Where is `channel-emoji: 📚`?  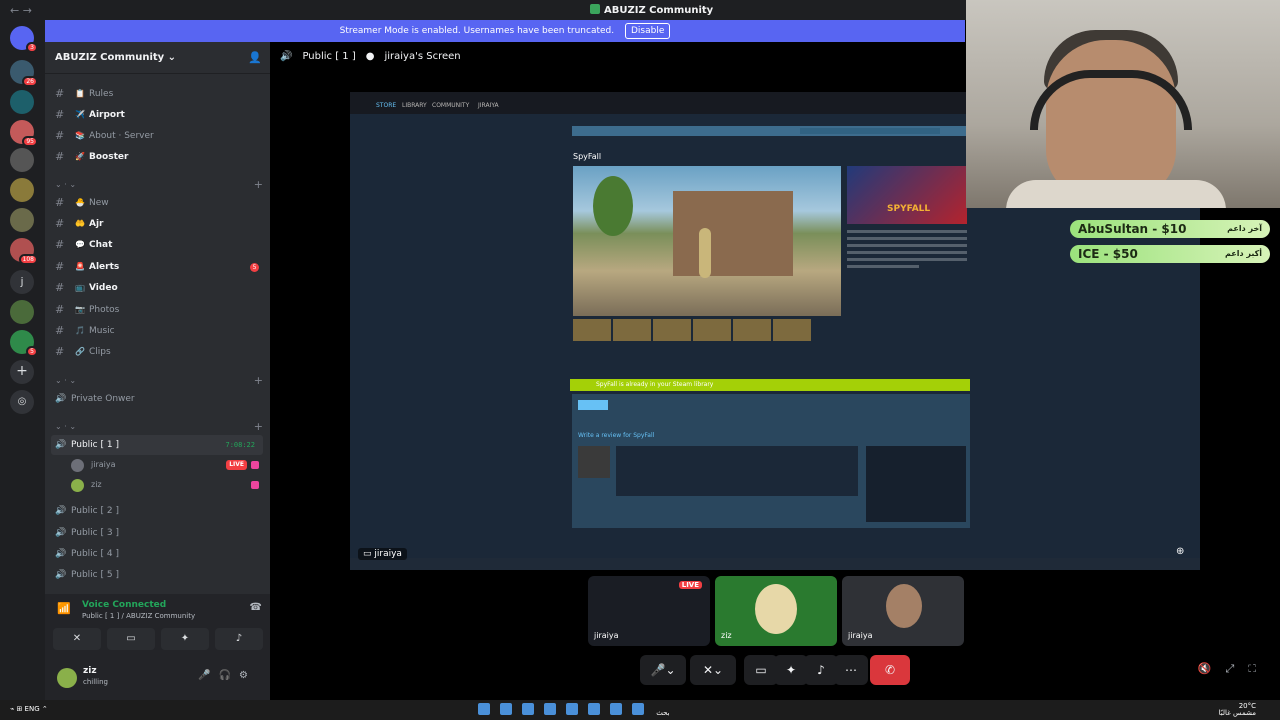 channel-emoji: 📚 is located at coordinates (80, 135).